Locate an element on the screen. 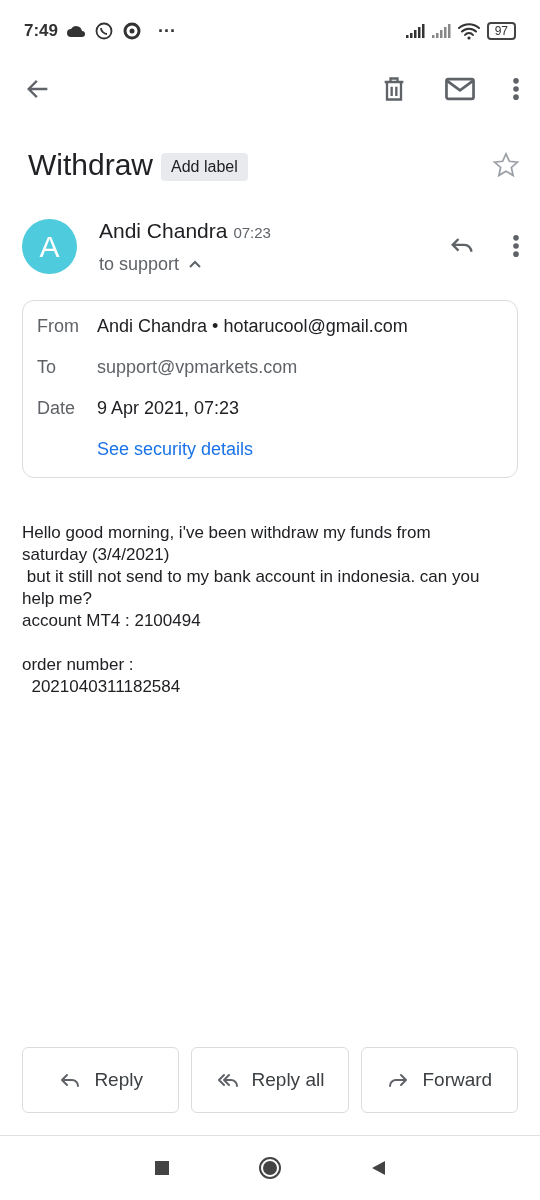  target-icon is located at coordinates (132, 31).